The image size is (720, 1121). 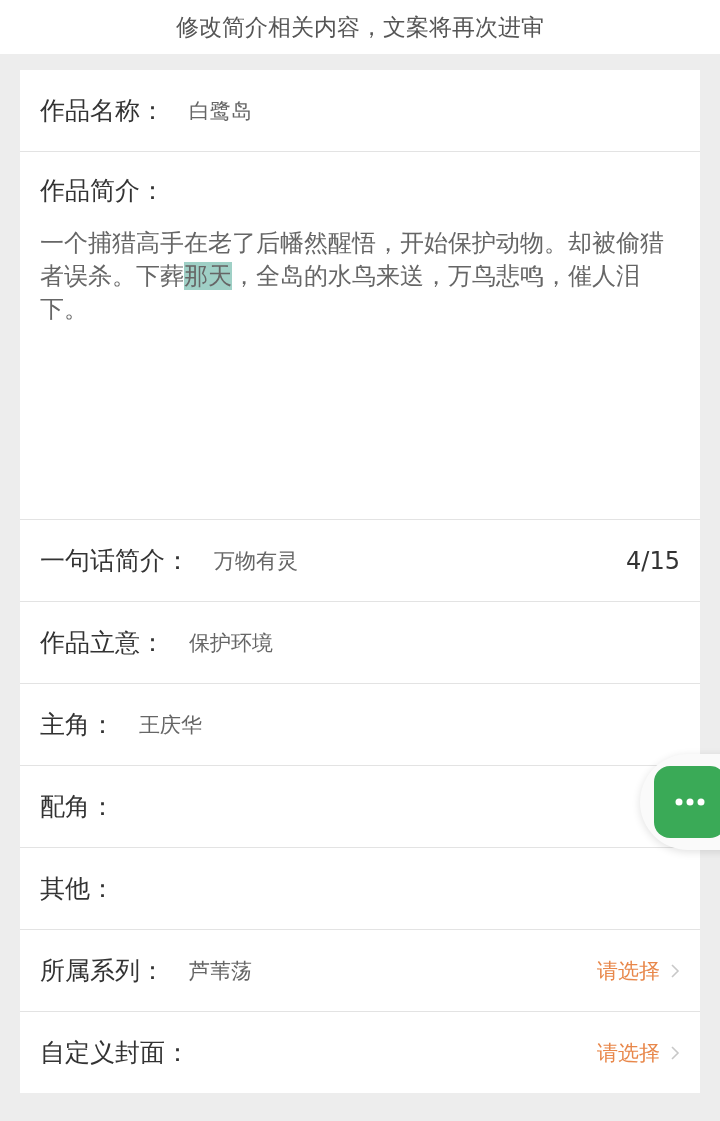 What do you see at coordinates (353, 276) in the screenshot?
I see `description-text: 一个捕猎高手在老了后幡然醒悟，开始保护动物。却被偷猎者误杀。下葬那天，全岛的水鸟来送，万鸟悲鸣，催人泪下。` at bounding box center [353, 276].